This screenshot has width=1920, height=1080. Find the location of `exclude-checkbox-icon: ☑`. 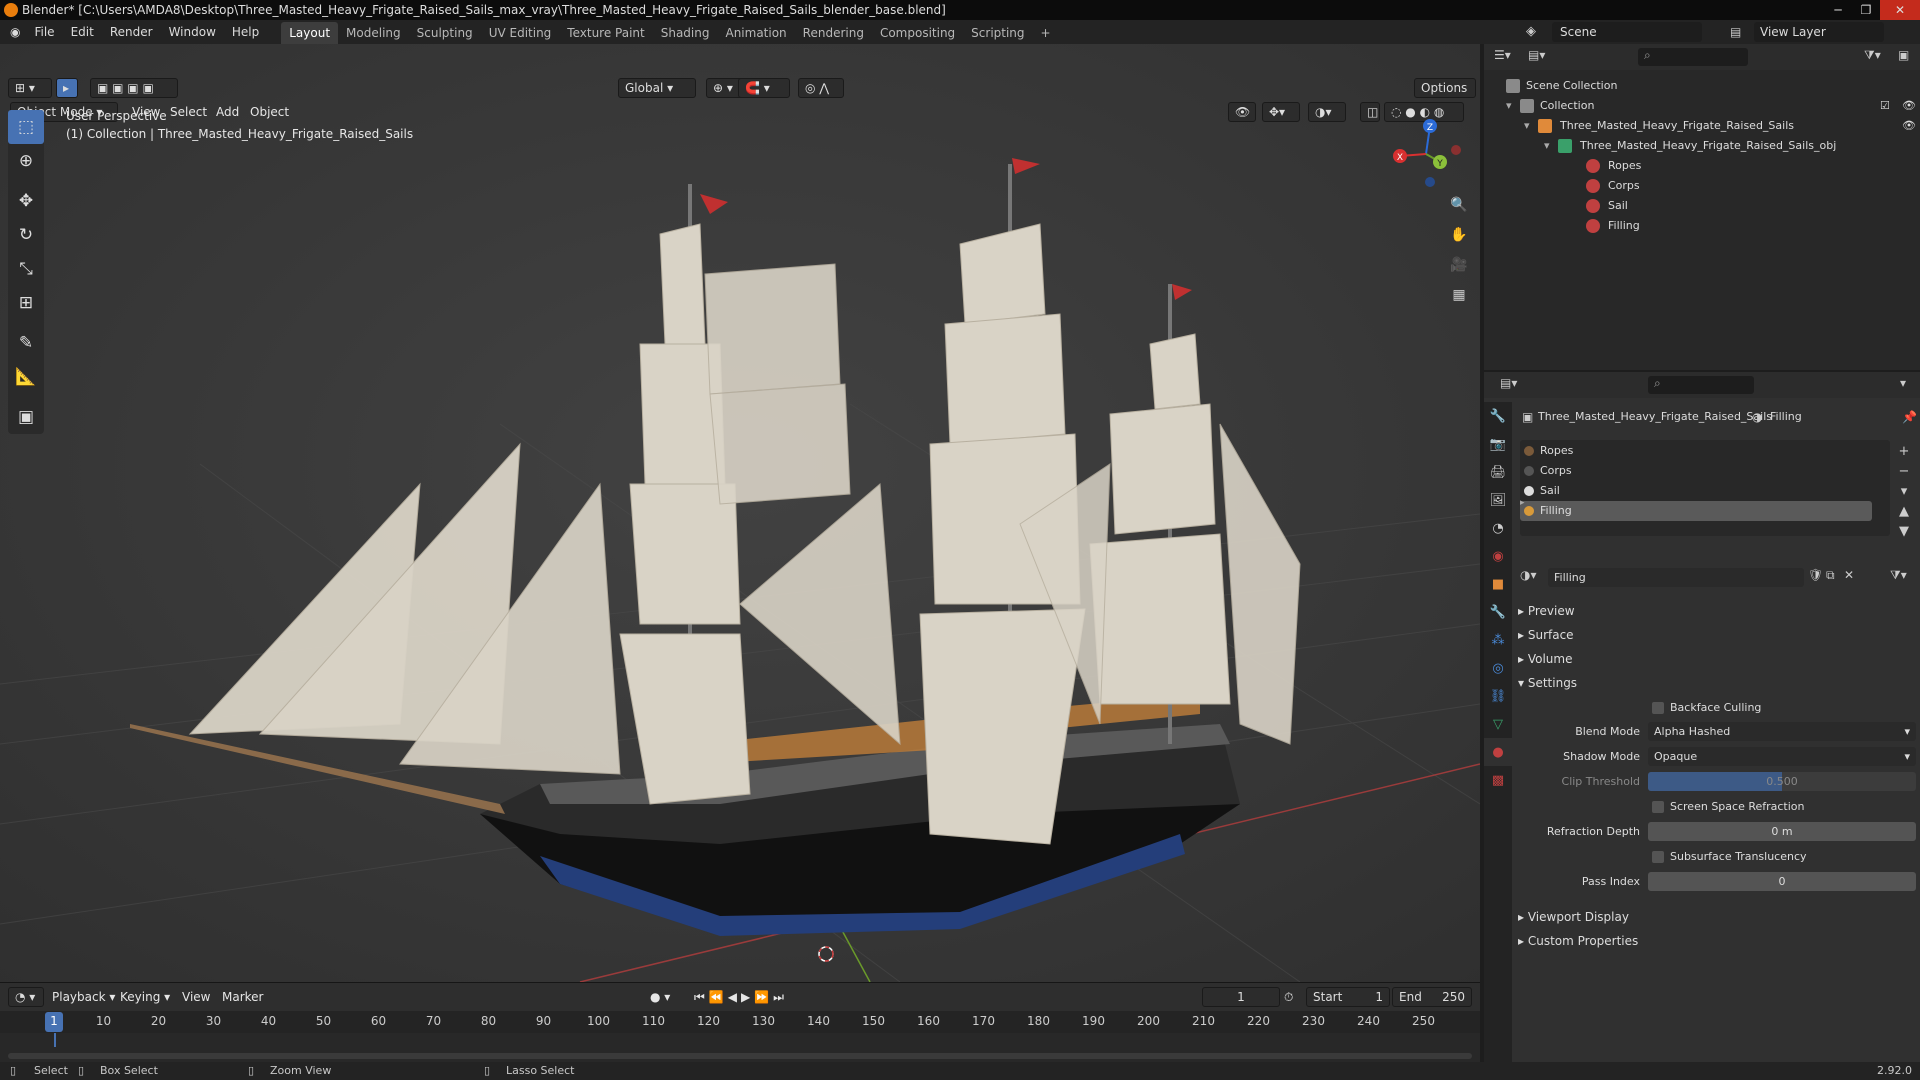

exclude-checkbox-icon: ☑ is located at coordinates (1885, 106).